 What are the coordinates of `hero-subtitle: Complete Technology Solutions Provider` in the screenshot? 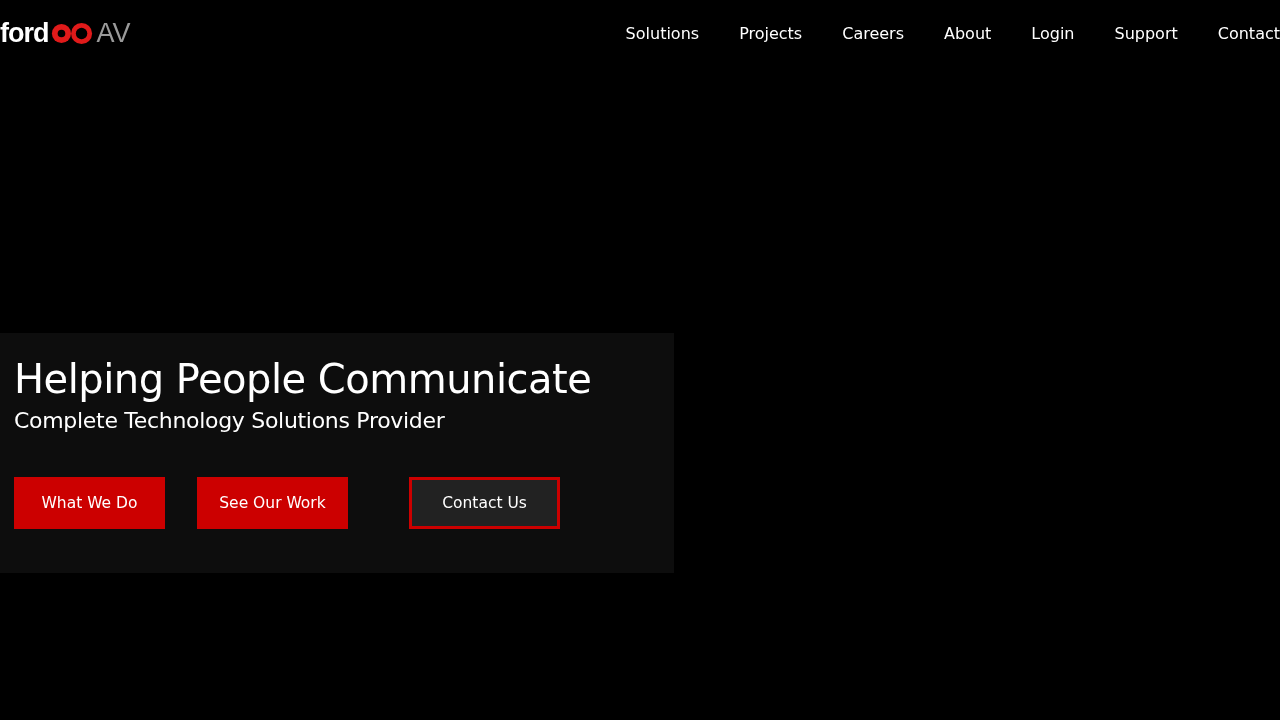 It's located at (230, 421).